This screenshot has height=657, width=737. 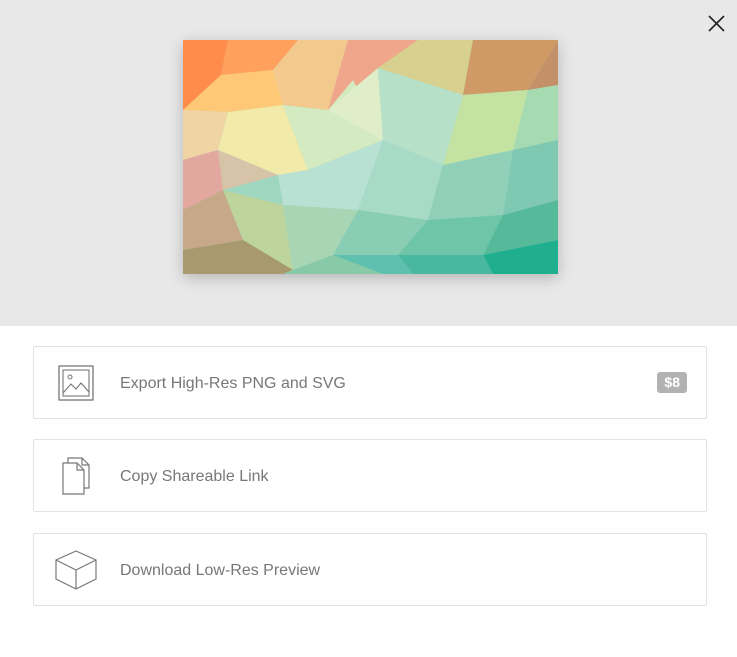 I want to click on price-badge: $8, so click(x=672, y=382).